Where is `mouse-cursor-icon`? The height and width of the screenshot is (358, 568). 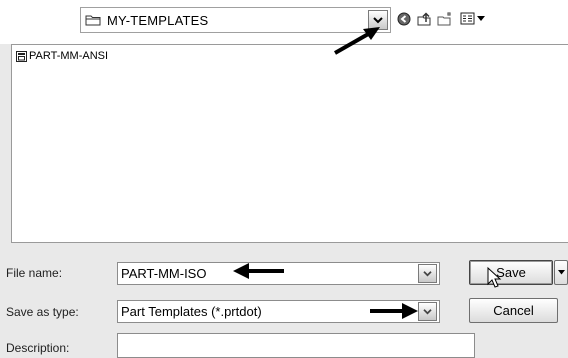
mouse-cursor-icon is located at coordinates (494, 277).